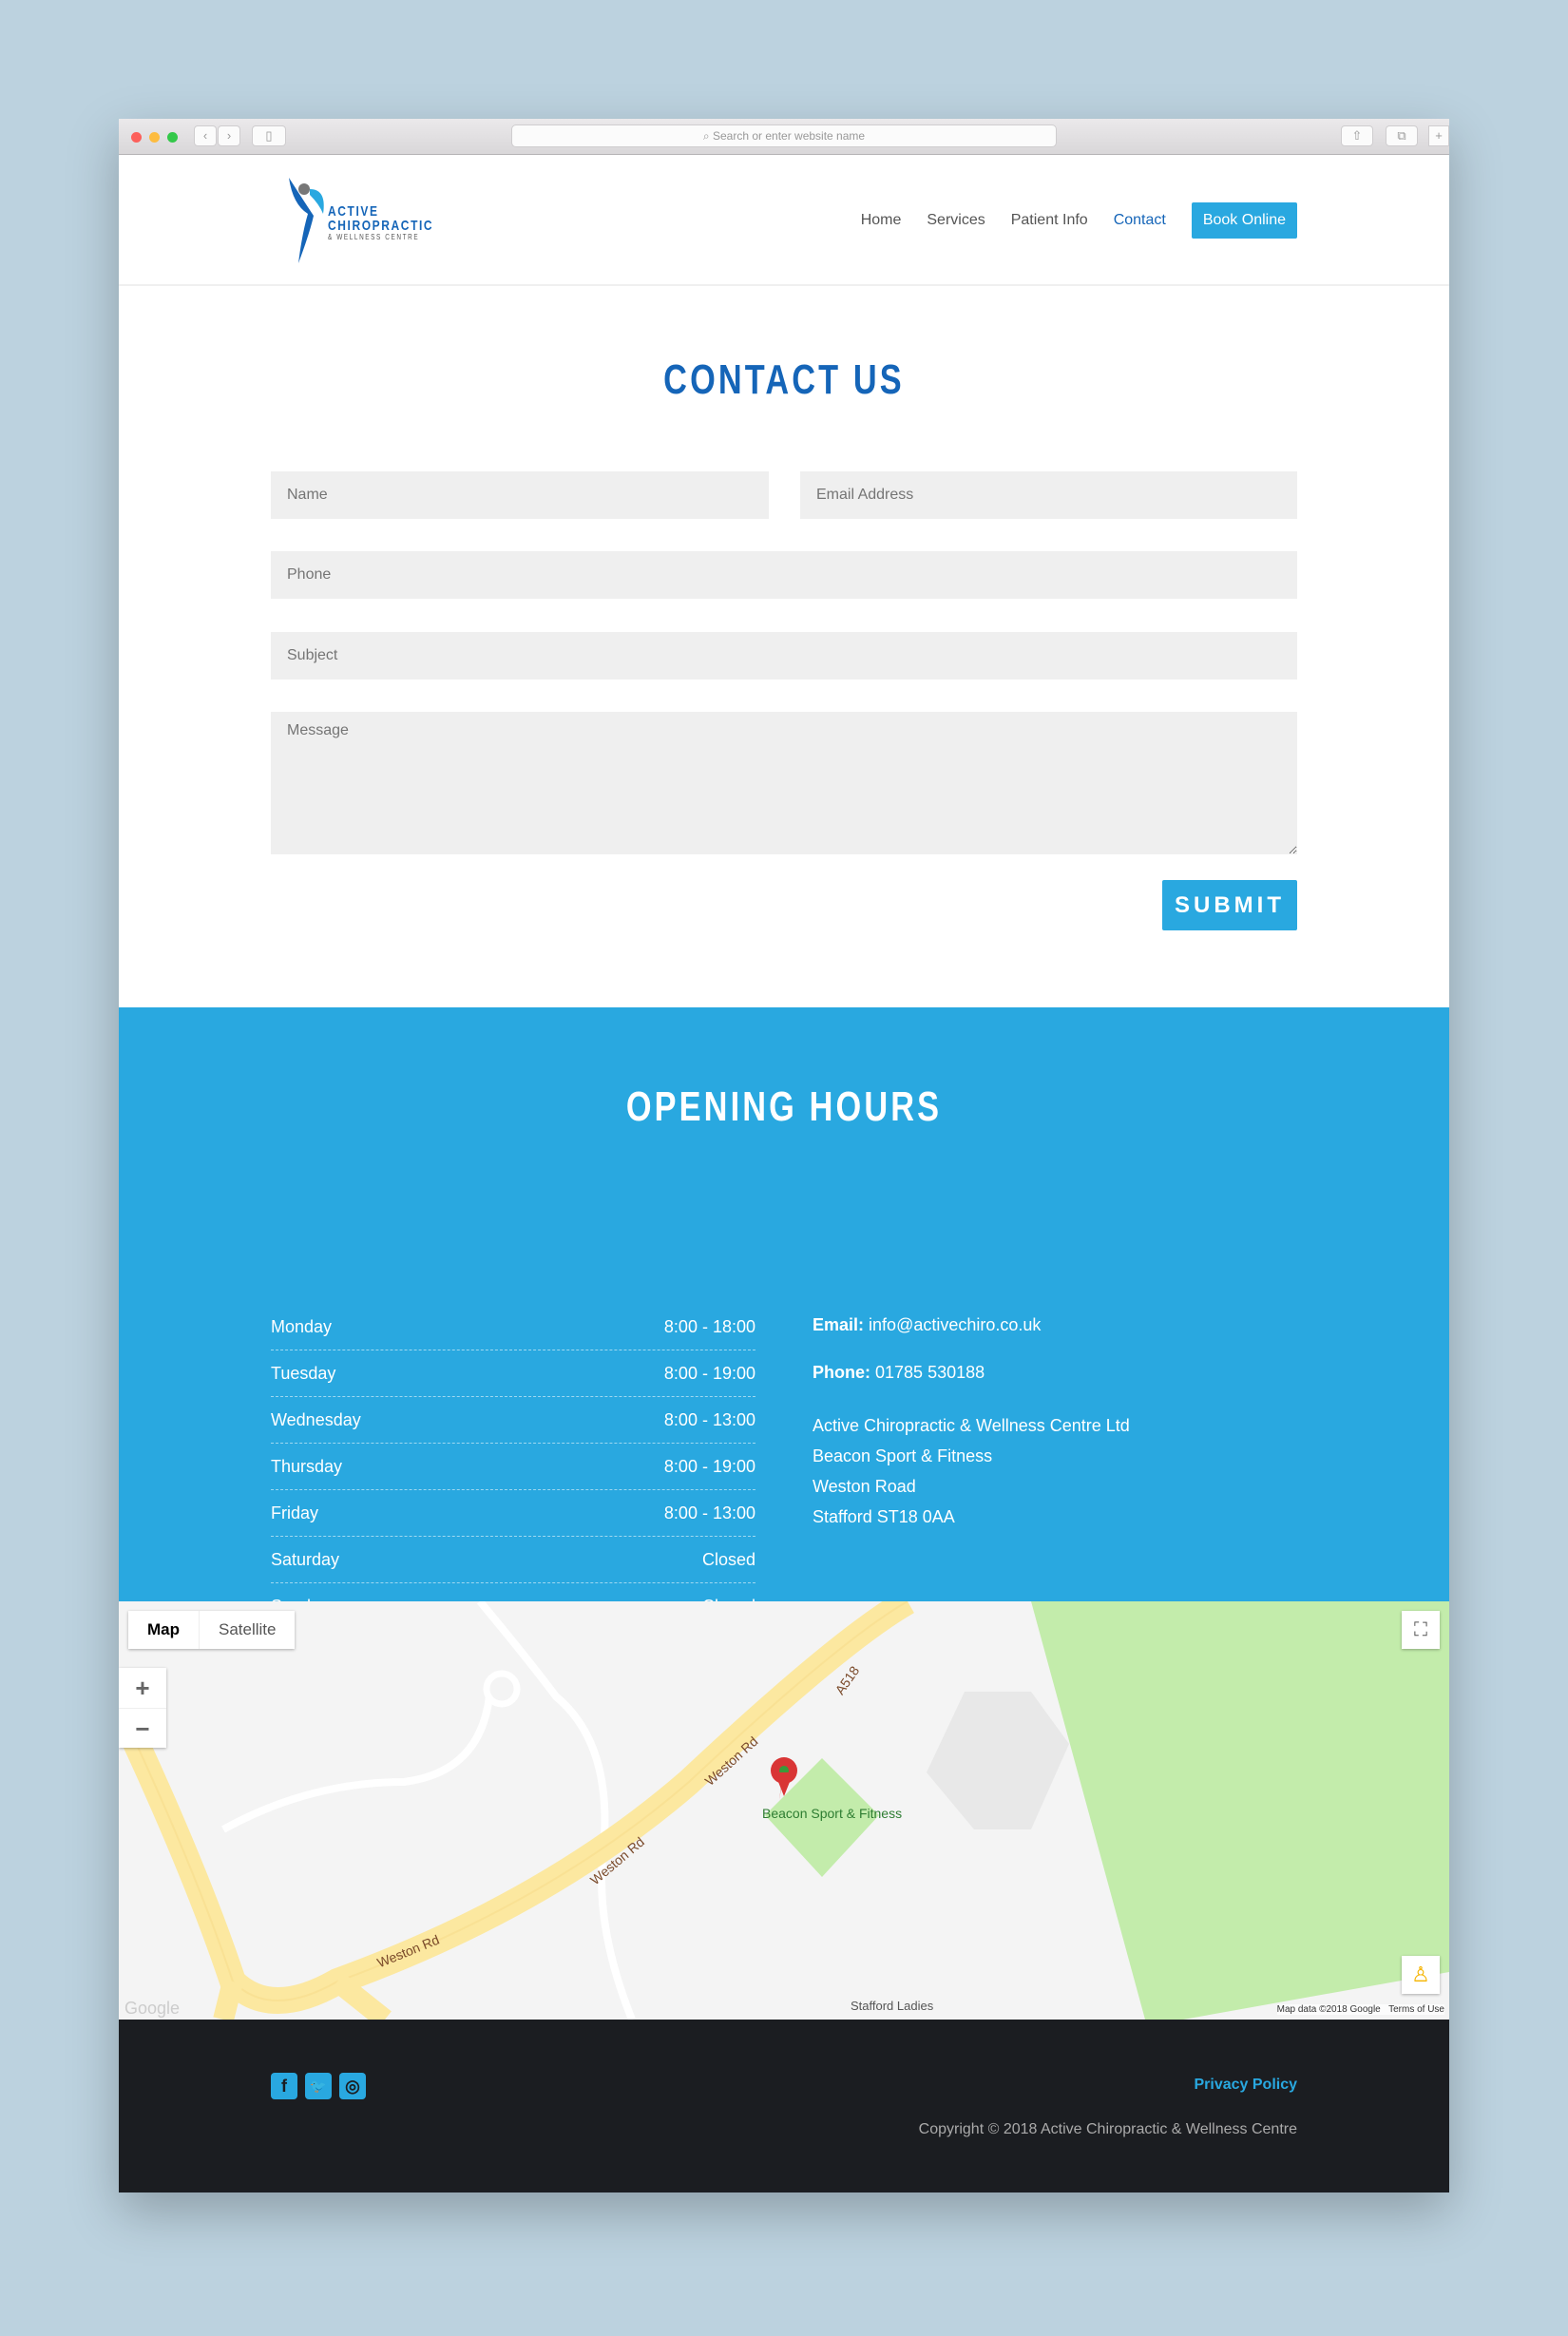 The width and height of the screenshot is (1568, 2336). Describe the element at coordinates (302, 1326) in the screenshot. I see `day: Monday` at that location.